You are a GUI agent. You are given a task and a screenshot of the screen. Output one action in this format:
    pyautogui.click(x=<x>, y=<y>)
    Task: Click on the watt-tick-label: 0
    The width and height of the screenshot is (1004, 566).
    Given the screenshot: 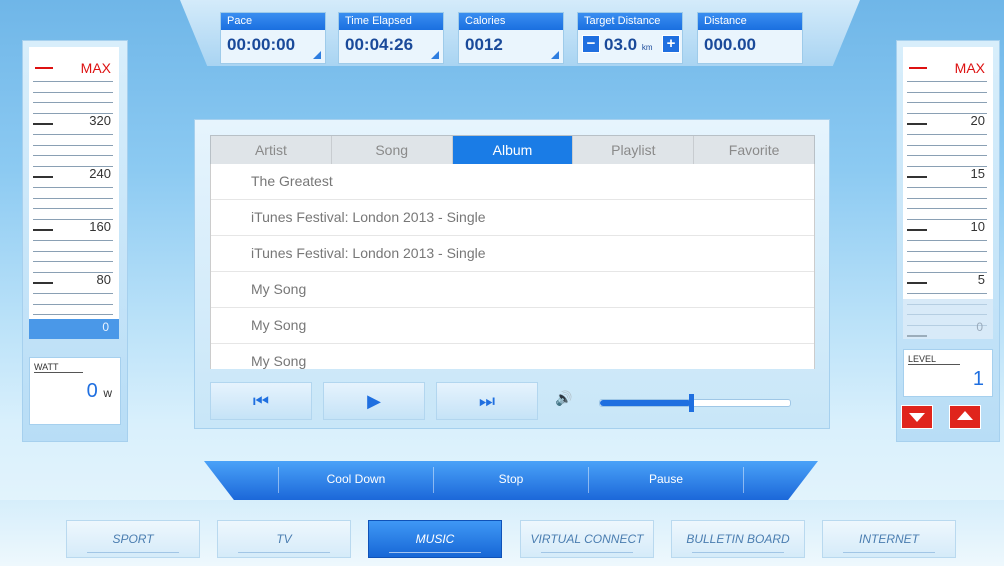 What is the action you would take?
    pyautogui.click(x=105, y=327)
    